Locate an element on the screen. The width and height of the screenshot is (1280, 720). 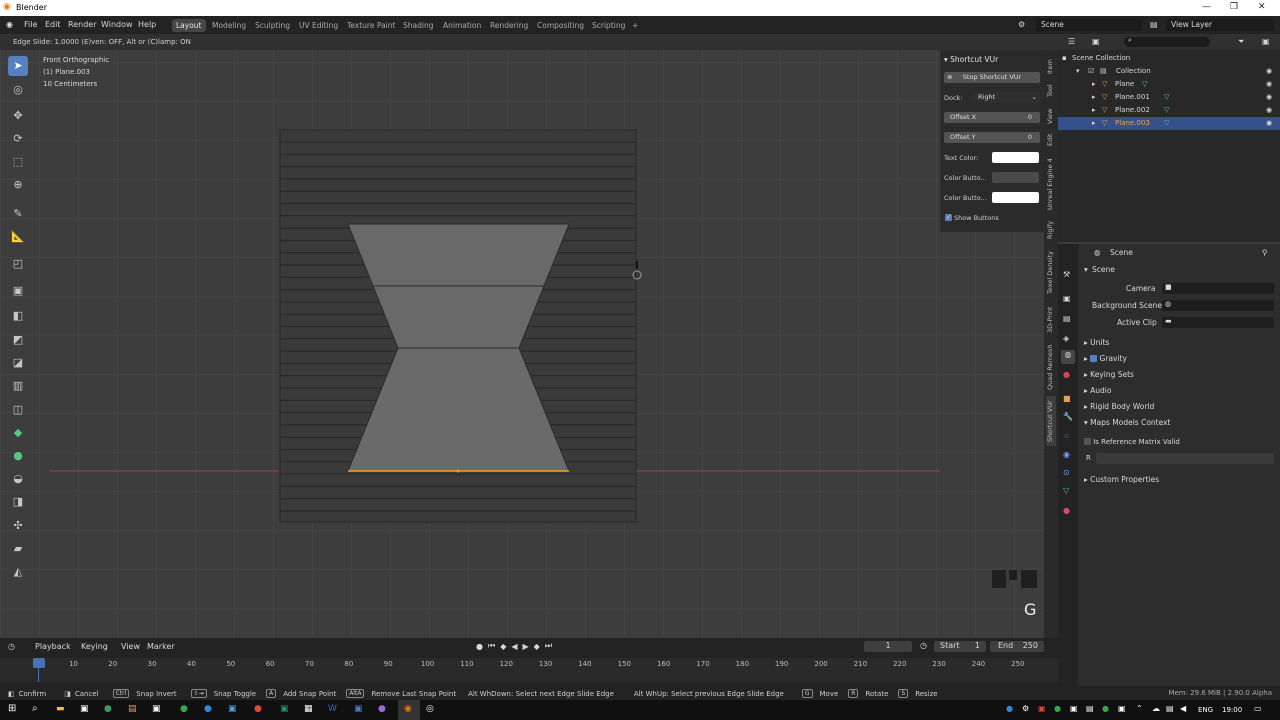
app-icon-8: ▣ is located at coordinates (358, 709).